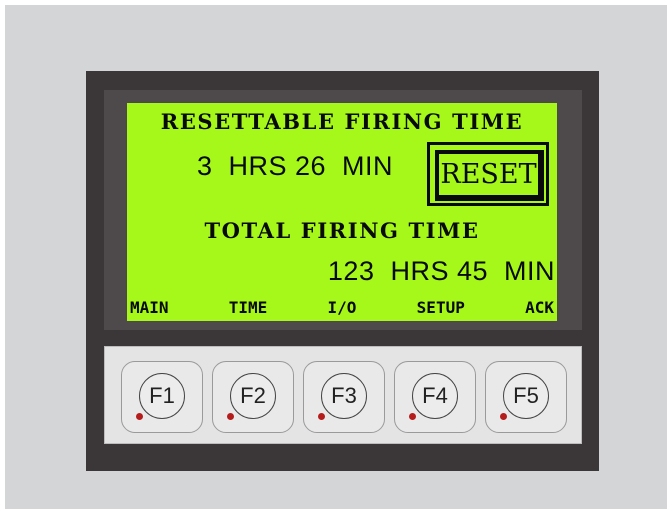 The width and height of the screenshot is (672, 514). I want to click on f5-key: F5, so click(526, 397).